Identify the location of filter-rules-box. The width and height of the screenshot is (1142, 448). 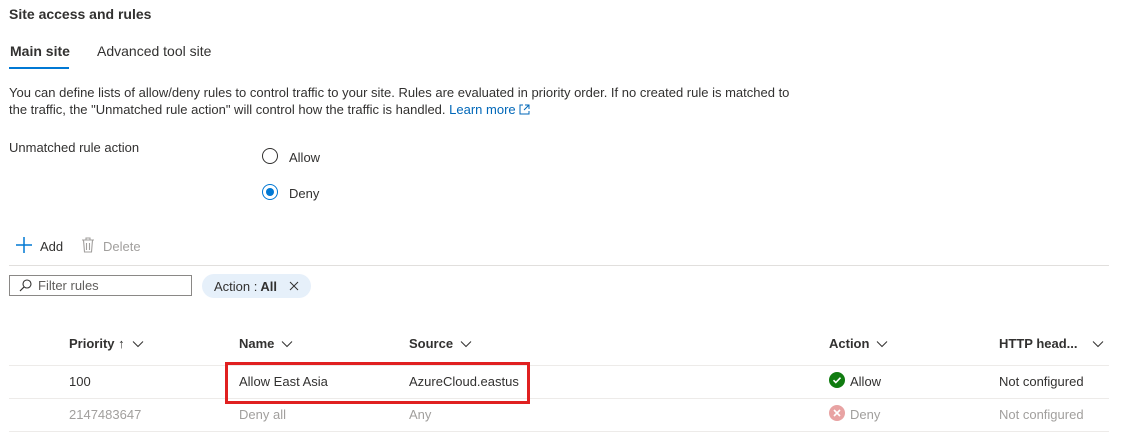
(100, 285).